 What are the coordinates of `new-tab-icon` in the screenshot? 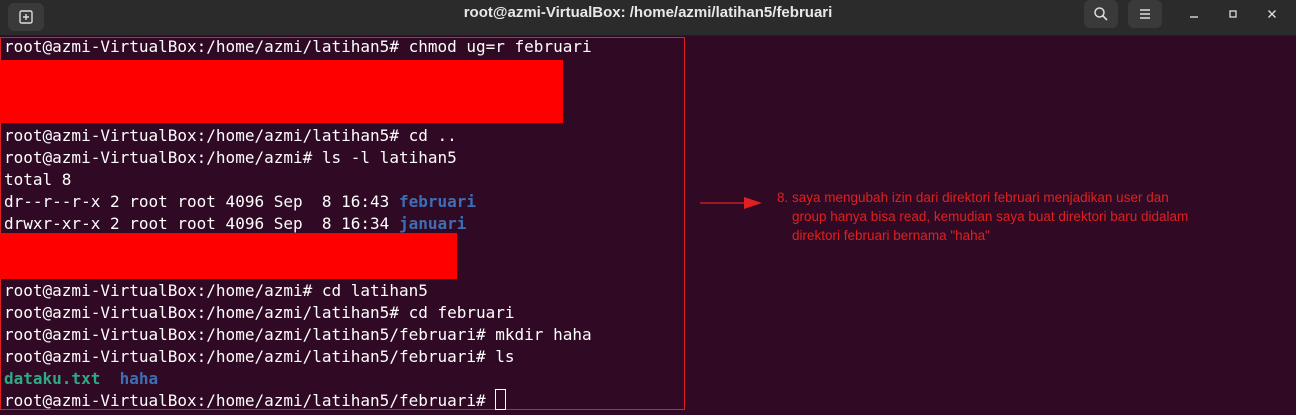 It's located at (26, 17).